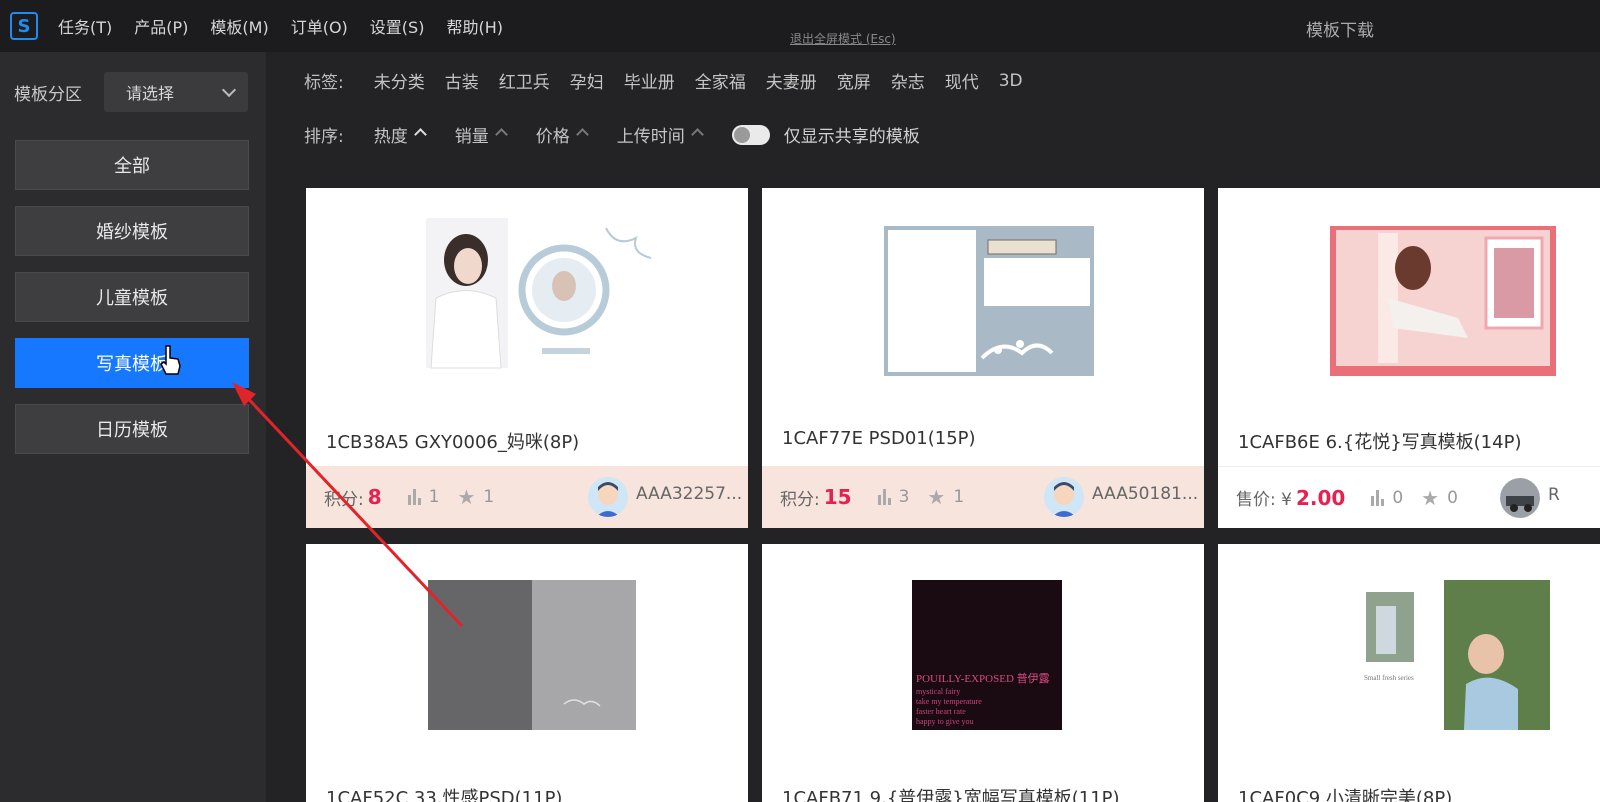  What do you see at coordinates (1389, 678) in the screenshot?
I see `small-fresh-caption: Small fresh series` at bounding box center [1389, 678].